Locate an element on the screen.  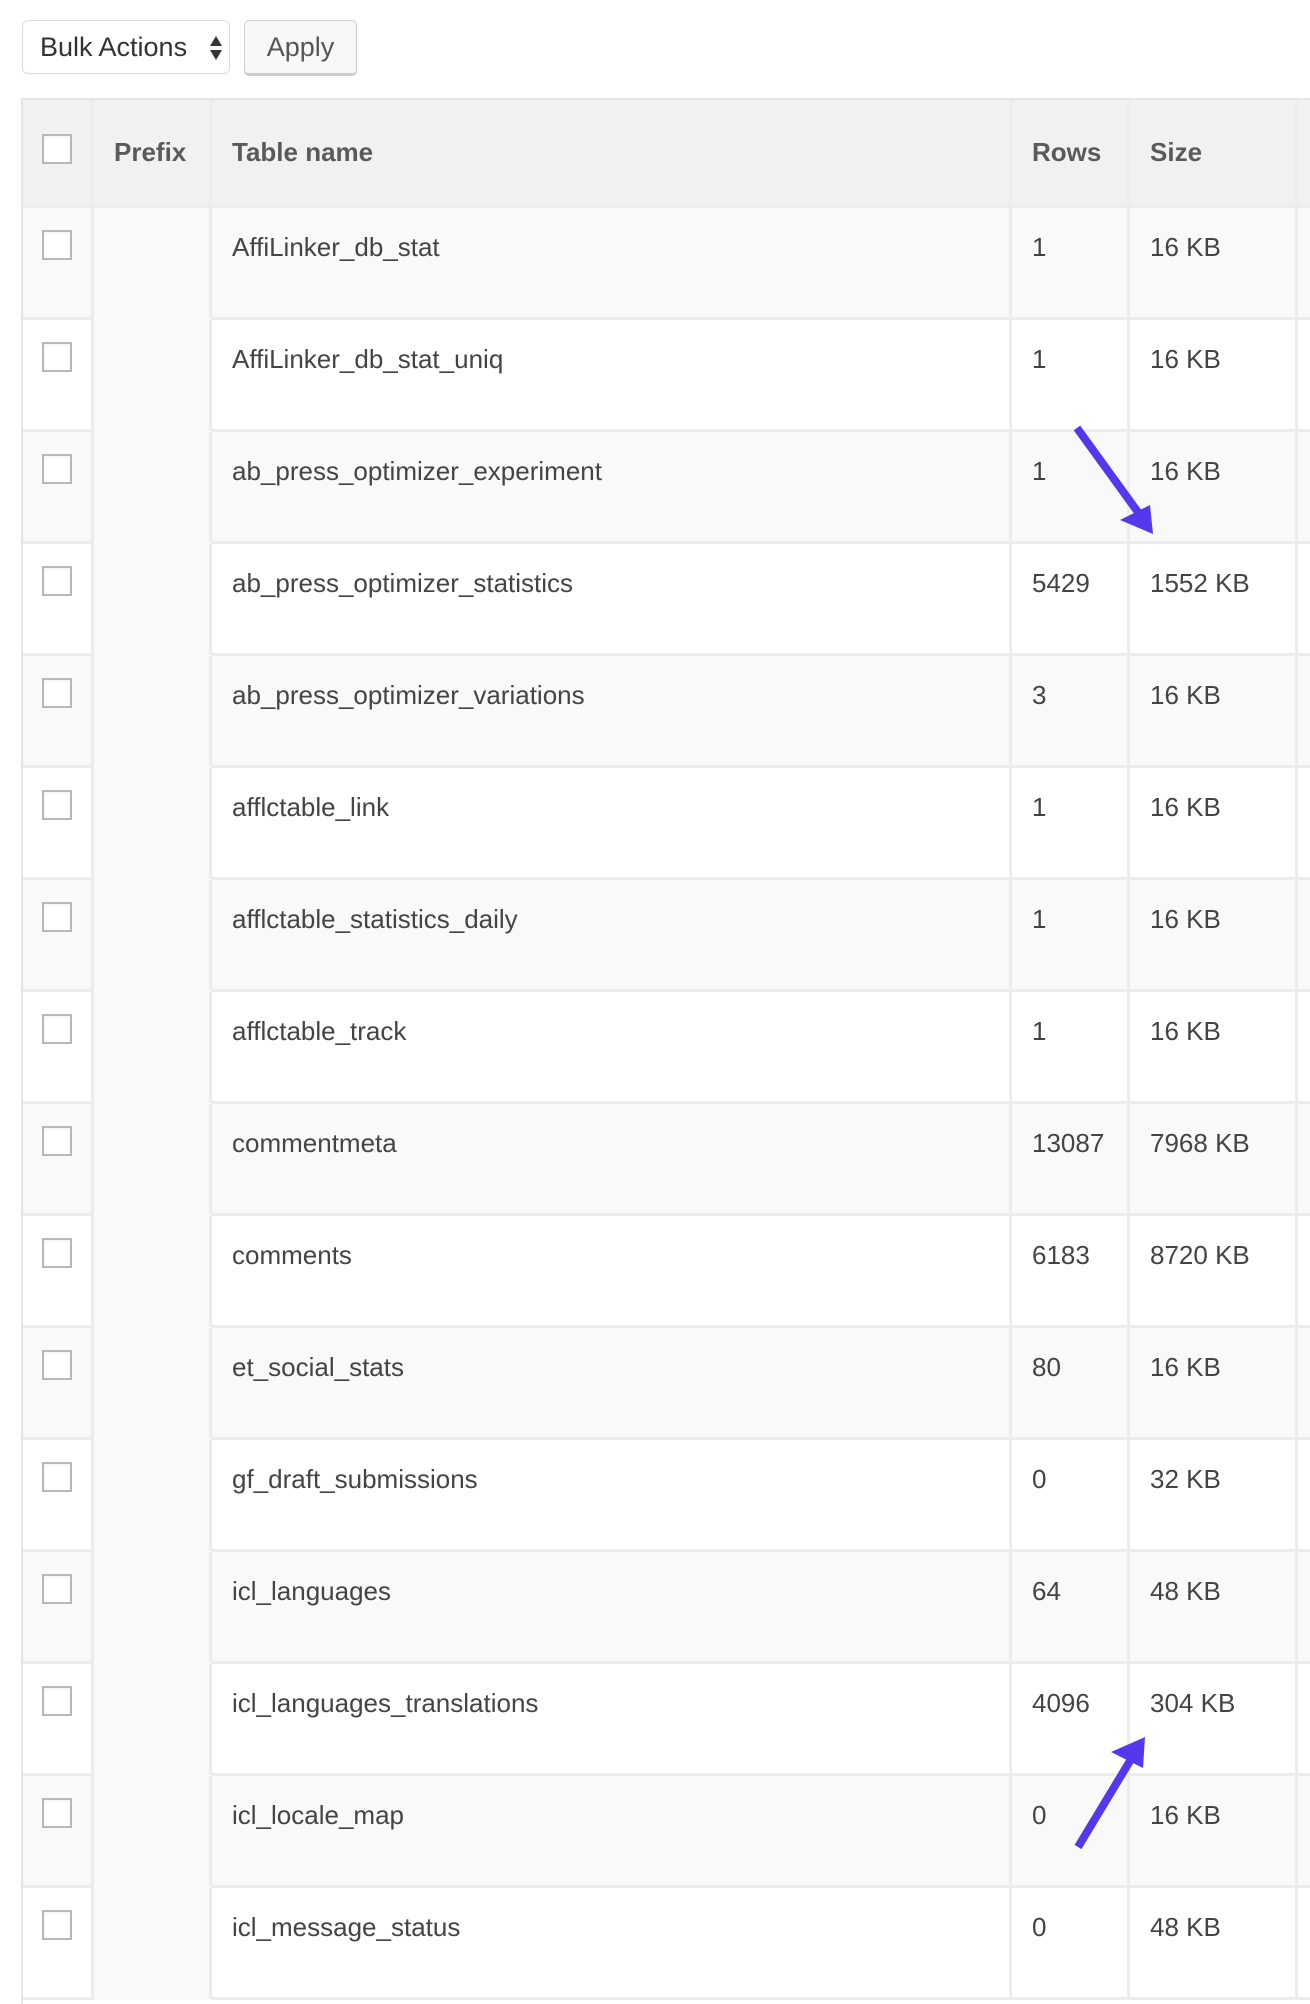
table-row: AffiLinker_db_stat_uniq 1 16 KB is located at coordinates (666, 376).